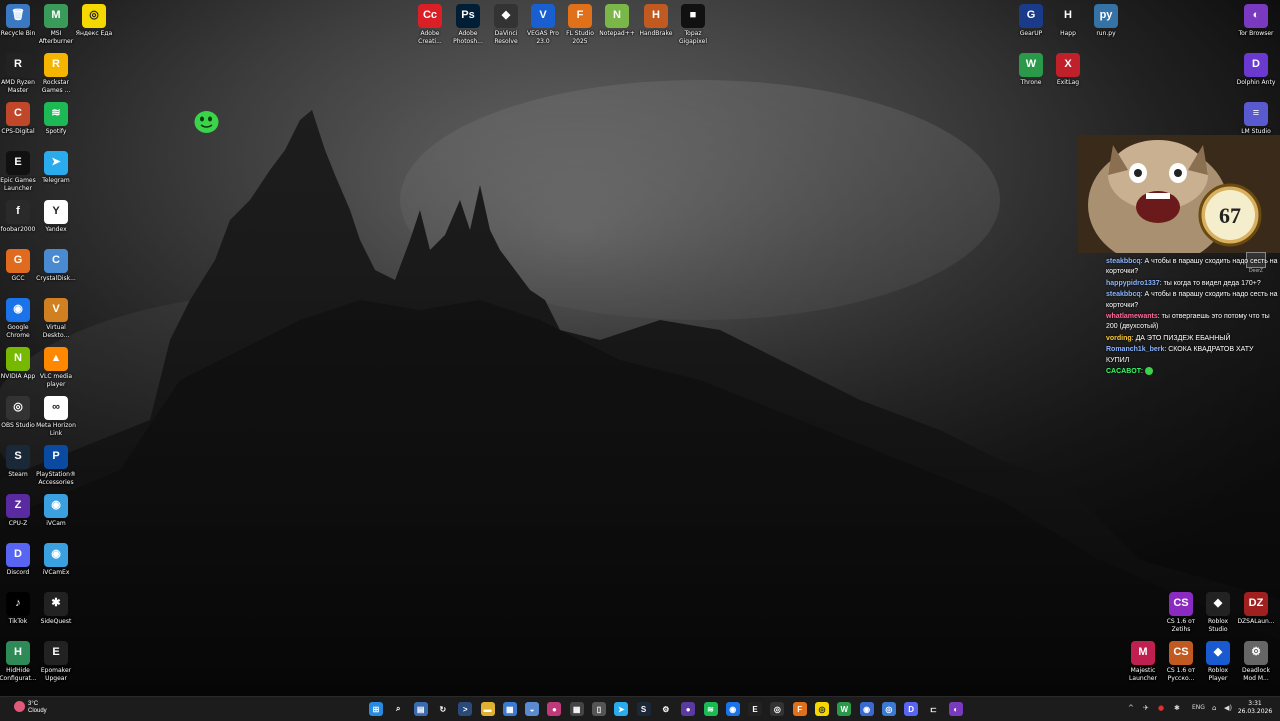 This screenshot has height=721, width=1280. Describe the element at coordinates (509, 709) in the screenshot. I see `store-icon: ▦` at that location.